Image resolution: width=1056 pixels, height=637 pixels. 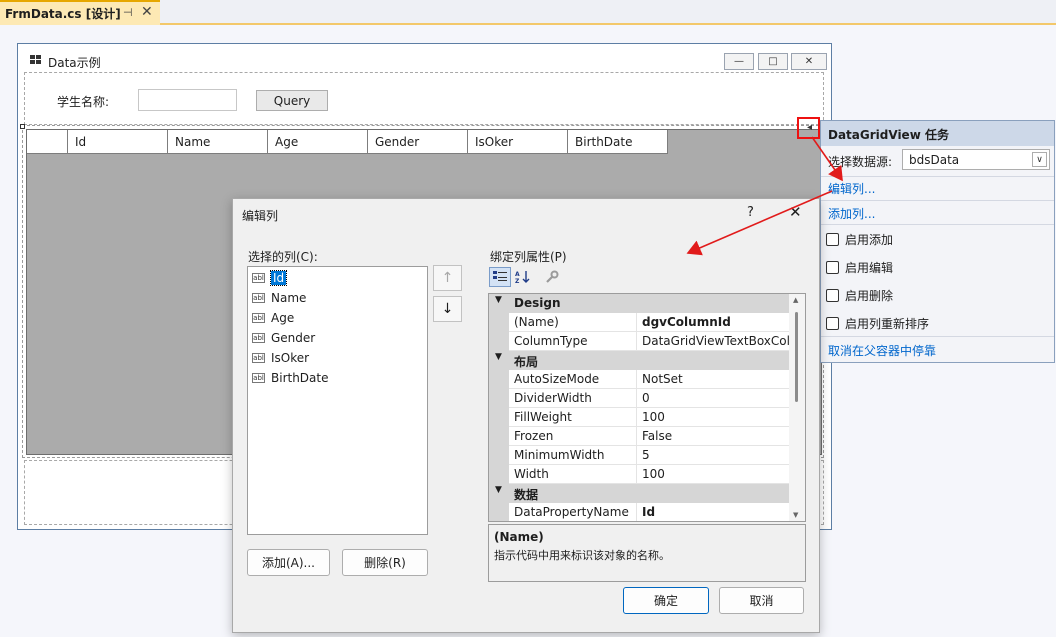 I want to click on minimize-button: —, so click(x=739, y=61).